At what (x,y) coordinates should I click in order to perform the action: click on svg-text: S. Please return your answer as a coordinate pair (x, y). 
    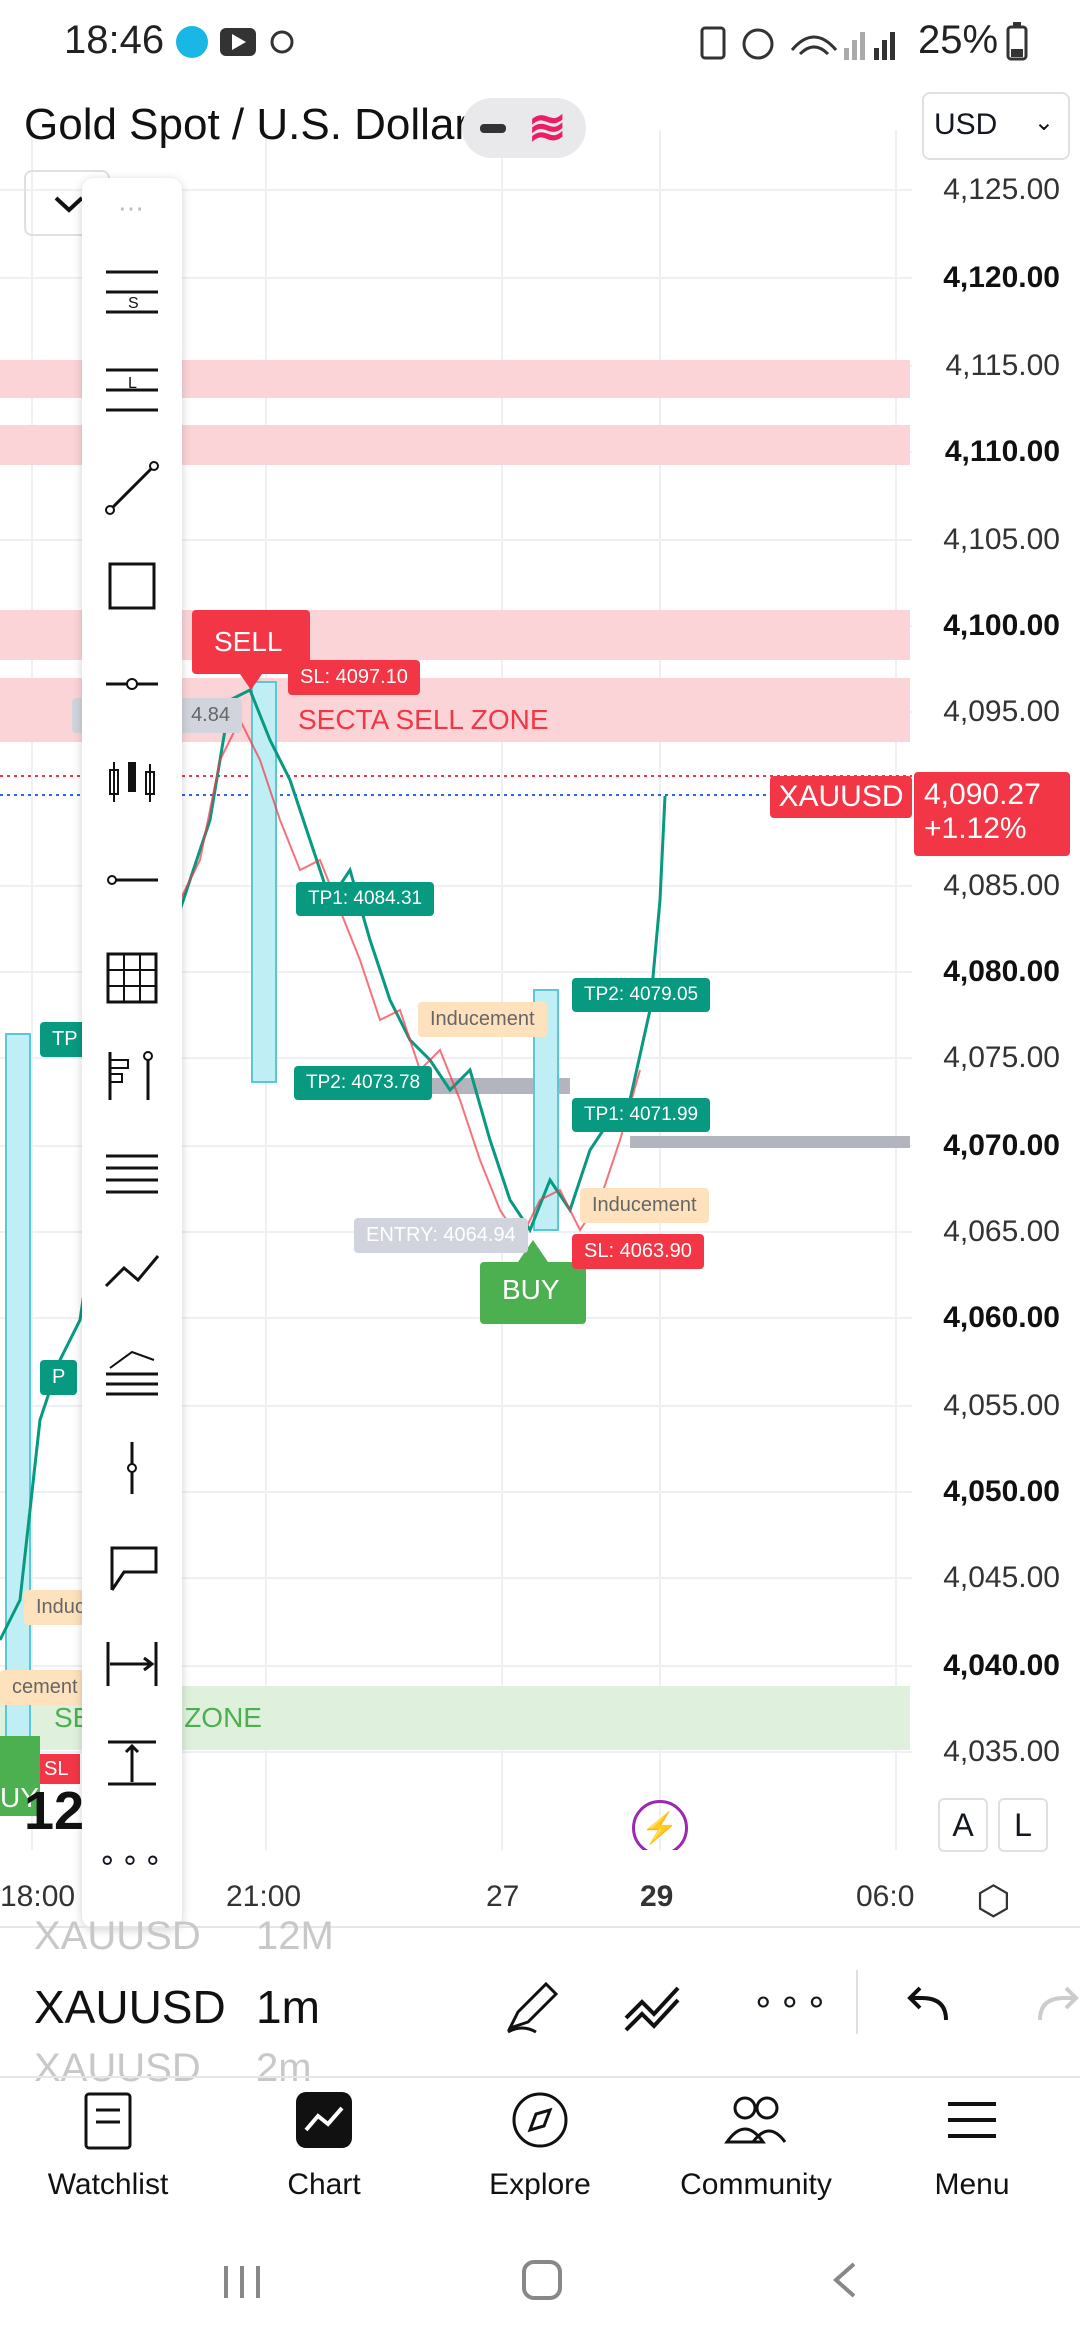
    Looking at the image, I should click on (133, 303).